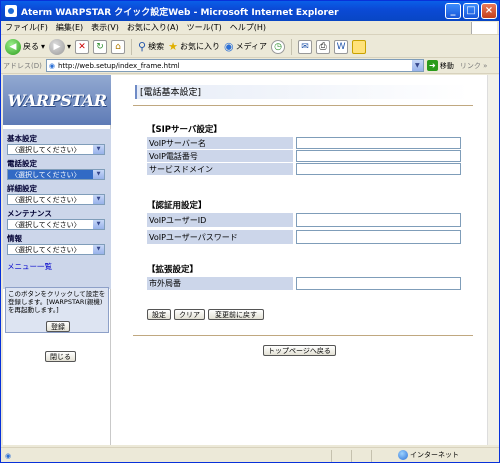 The width and height of the screenshot is (500, 463). What do you see at coordinates (43, 46) in the screenshot?
I see `back-dropdown-icon: ▾` at bounding box center [43, 46].